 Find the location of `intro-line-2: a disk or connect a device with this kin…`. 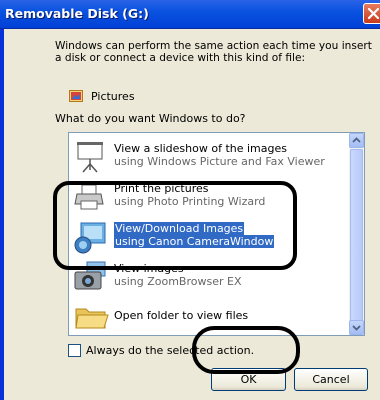

intro-line-2: a disk or connect a device with this kin… is located at coordinates (180, 58).